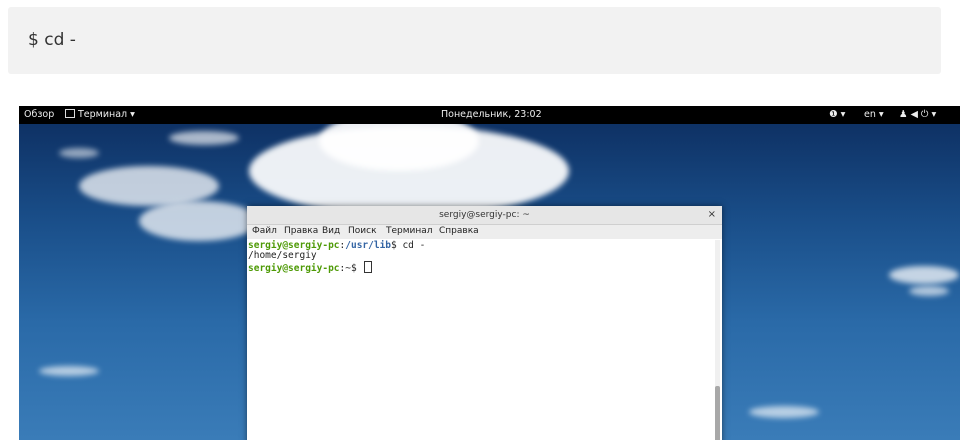  What do you see at coordinates (717, 413) in the screenshot?
I see `scrollbar-thumb` at bounding box center [717, 413].